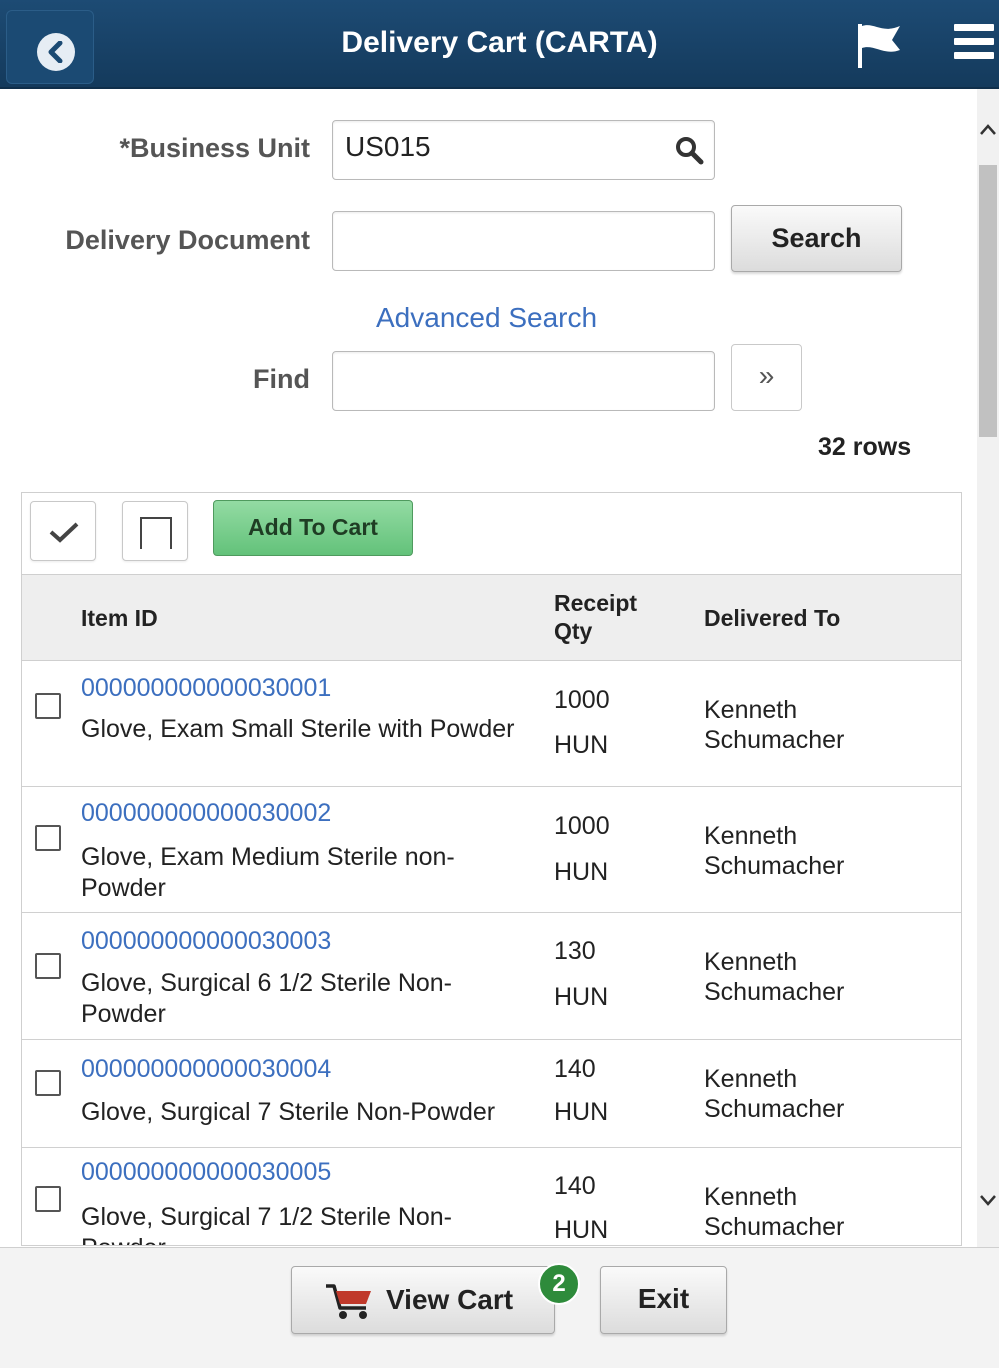 The height and width of the screenshot is (1368, 999). Describe the element at coordinates (559, 1284) in the screenshot. I see `cart-count-badge: 2` at that location.